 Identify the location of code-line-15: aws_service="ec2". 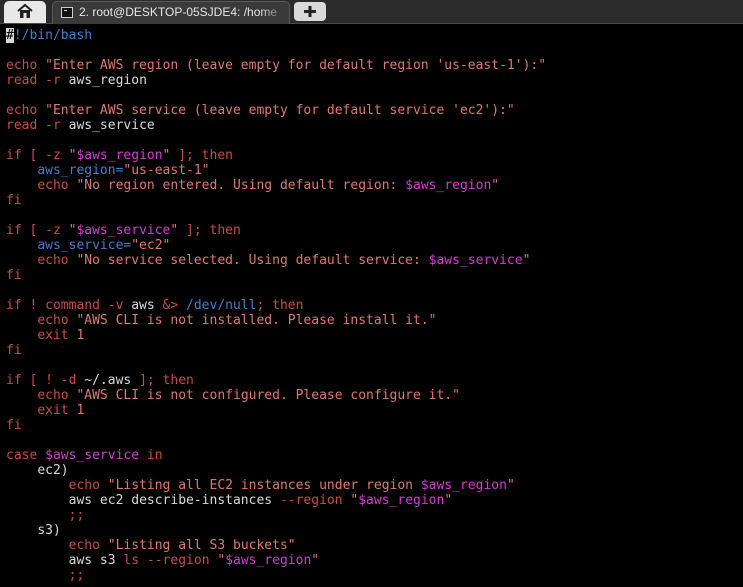
(104, 245).